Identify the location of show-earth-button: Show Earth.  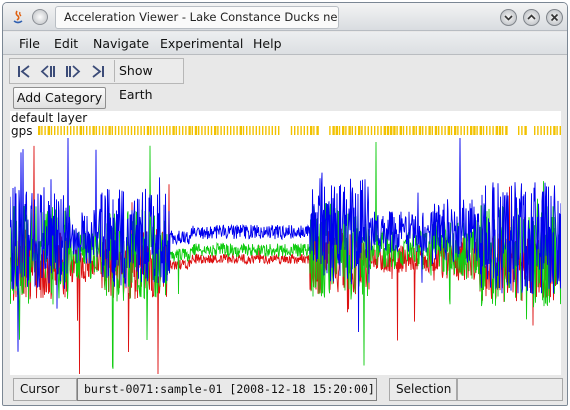
(149, 80).